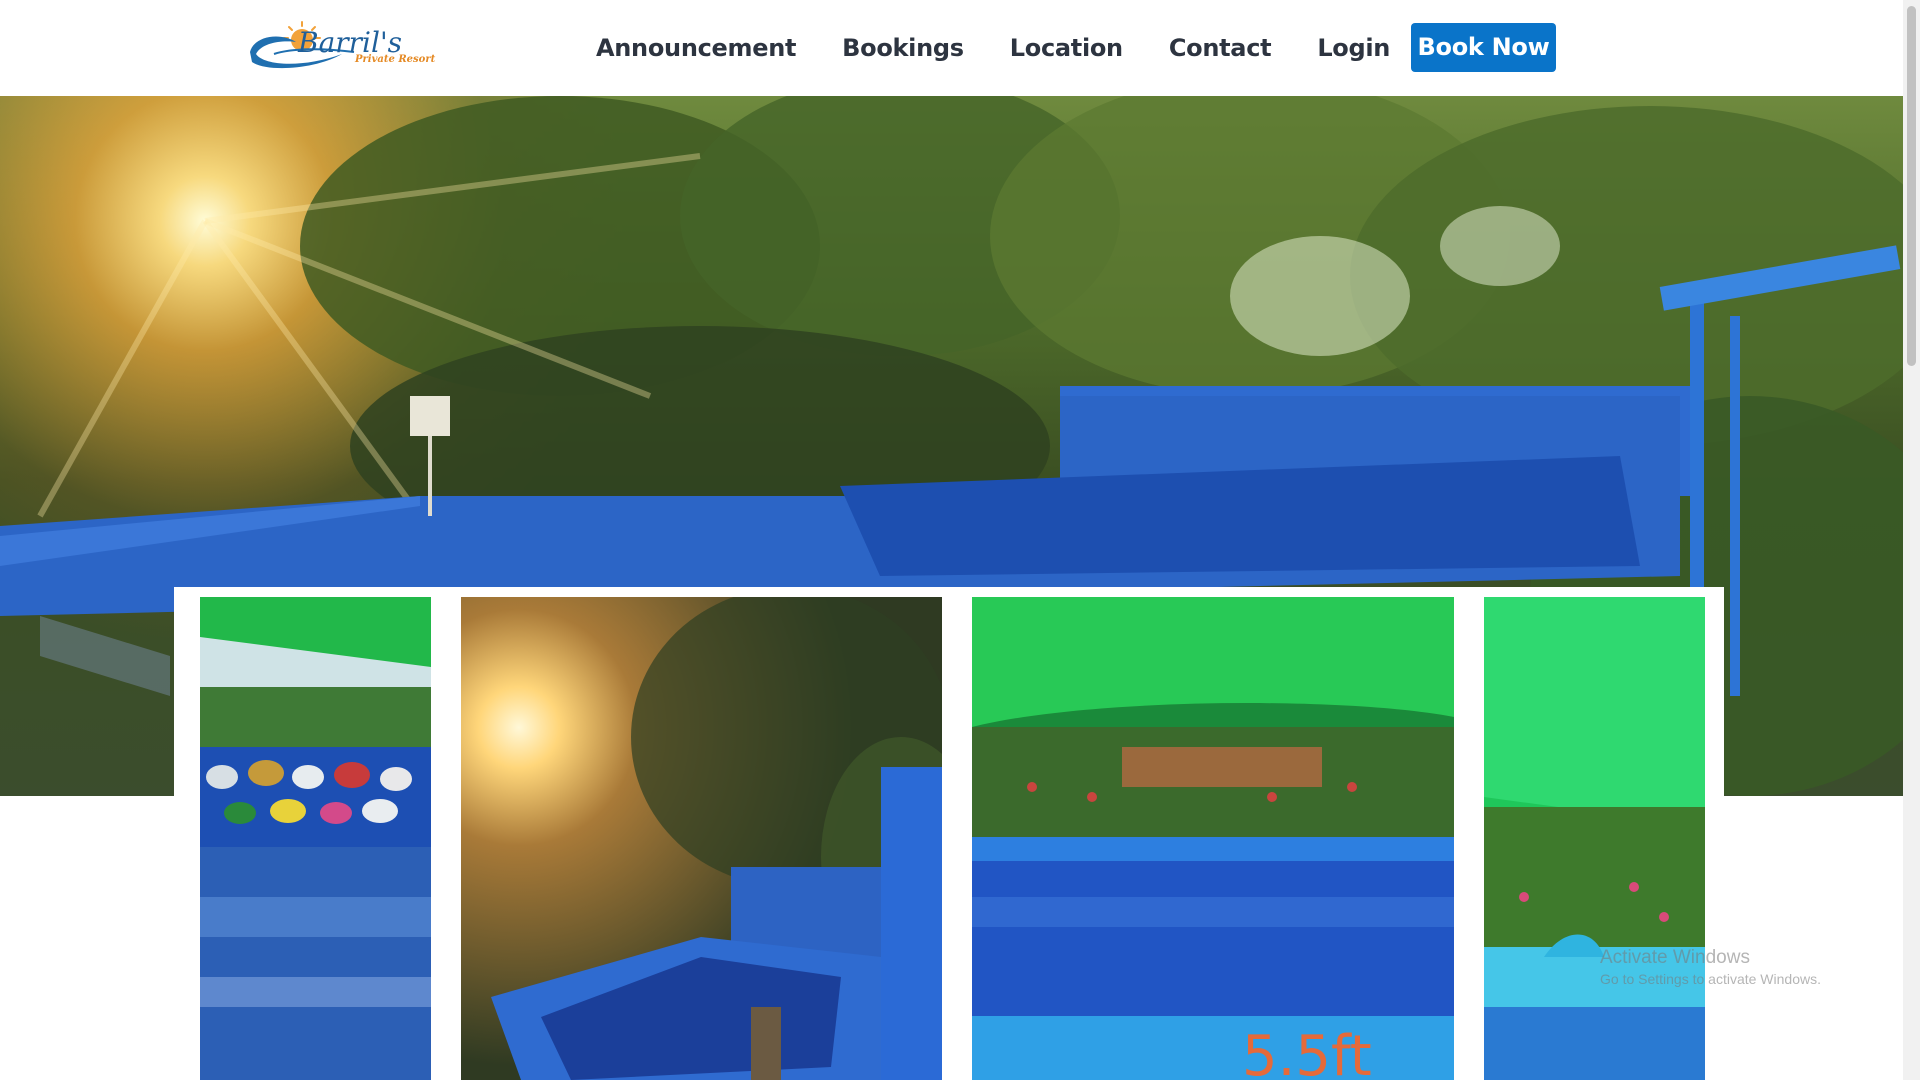  I want to click on photo-2-sunset-pool, so click(701, 838).